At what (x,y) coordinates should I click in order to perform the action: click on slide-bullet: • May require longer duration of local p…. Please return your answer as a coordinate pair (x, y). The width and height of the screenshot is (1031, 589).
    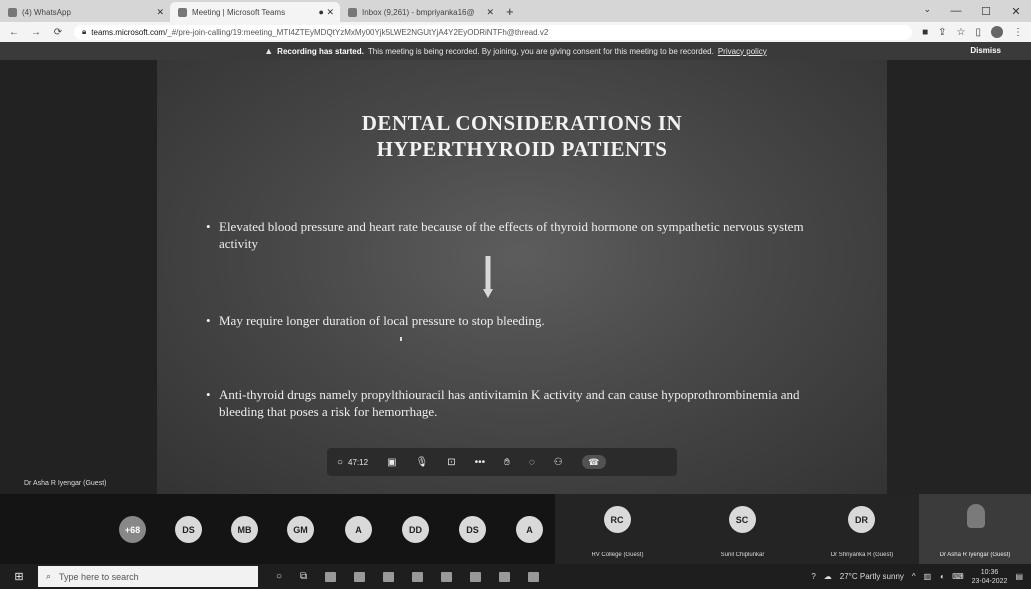
    Looking at the image, I should click on (512, 320).